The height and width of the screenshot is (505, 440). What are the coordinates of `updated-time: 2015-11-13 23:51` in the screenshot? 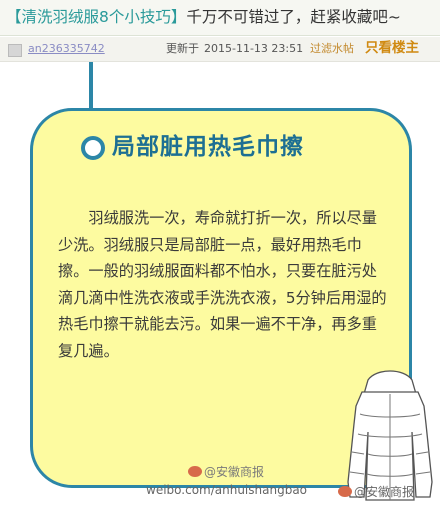 It's located at (254, 48).